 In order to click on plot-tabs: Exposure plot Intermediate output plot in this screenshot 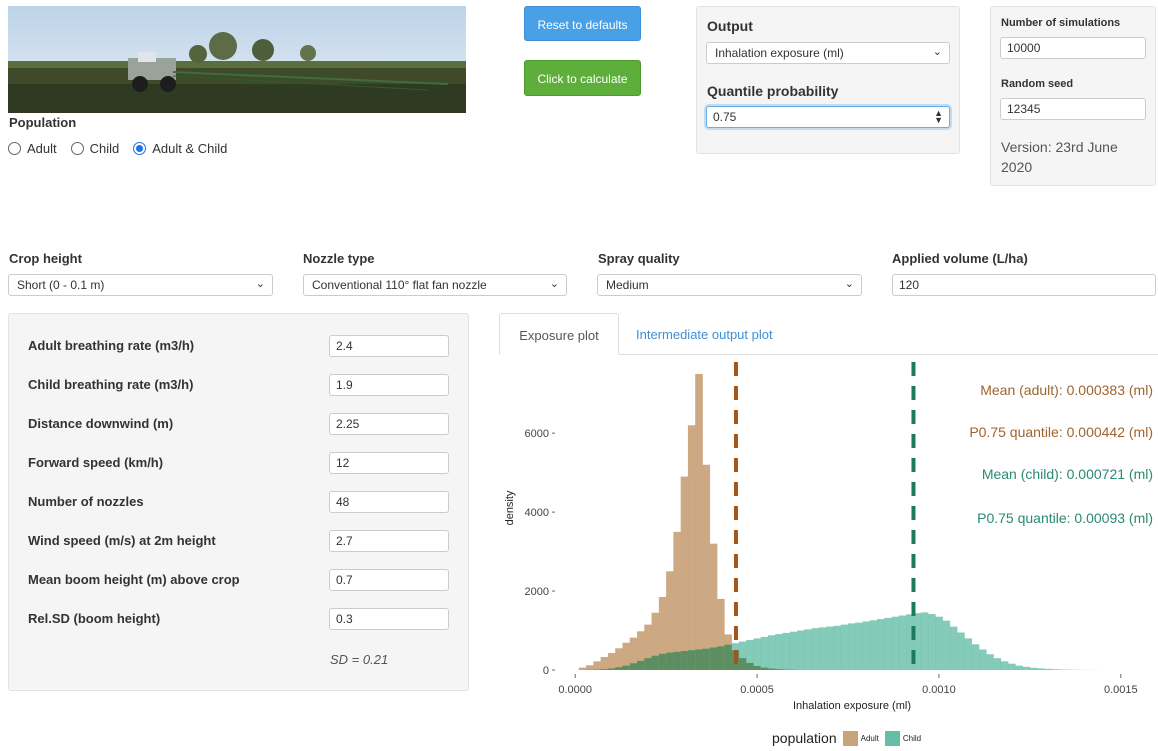, I will do `click(828, 334)`.